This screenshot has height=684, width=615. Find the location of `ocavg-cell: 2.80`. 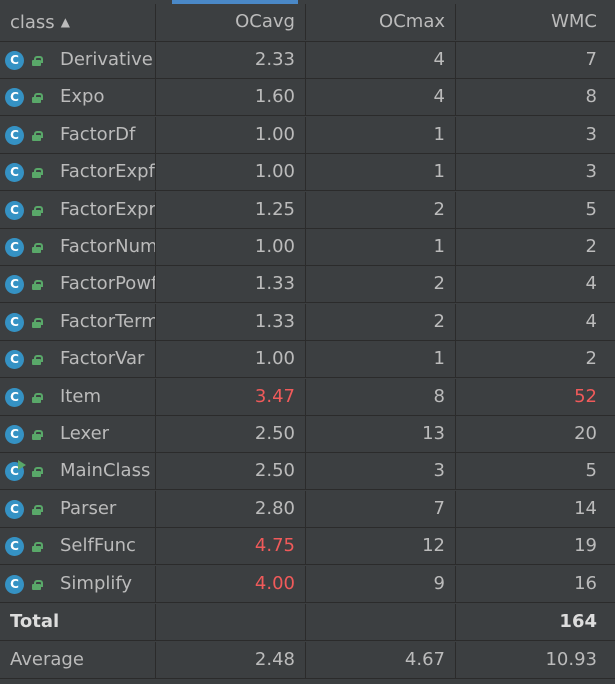

ocavg-cell: 2.80 is located at coordinates (231, 508).